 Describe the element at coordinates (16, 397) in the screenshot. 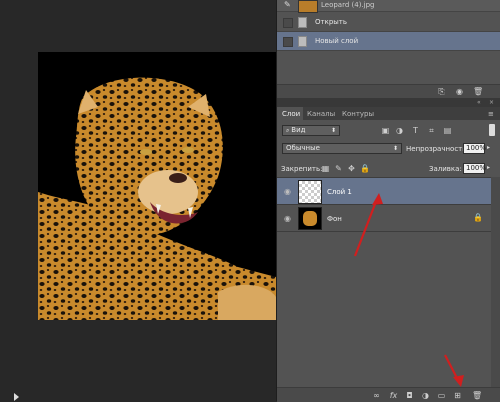

I see `play-icon` at that location.